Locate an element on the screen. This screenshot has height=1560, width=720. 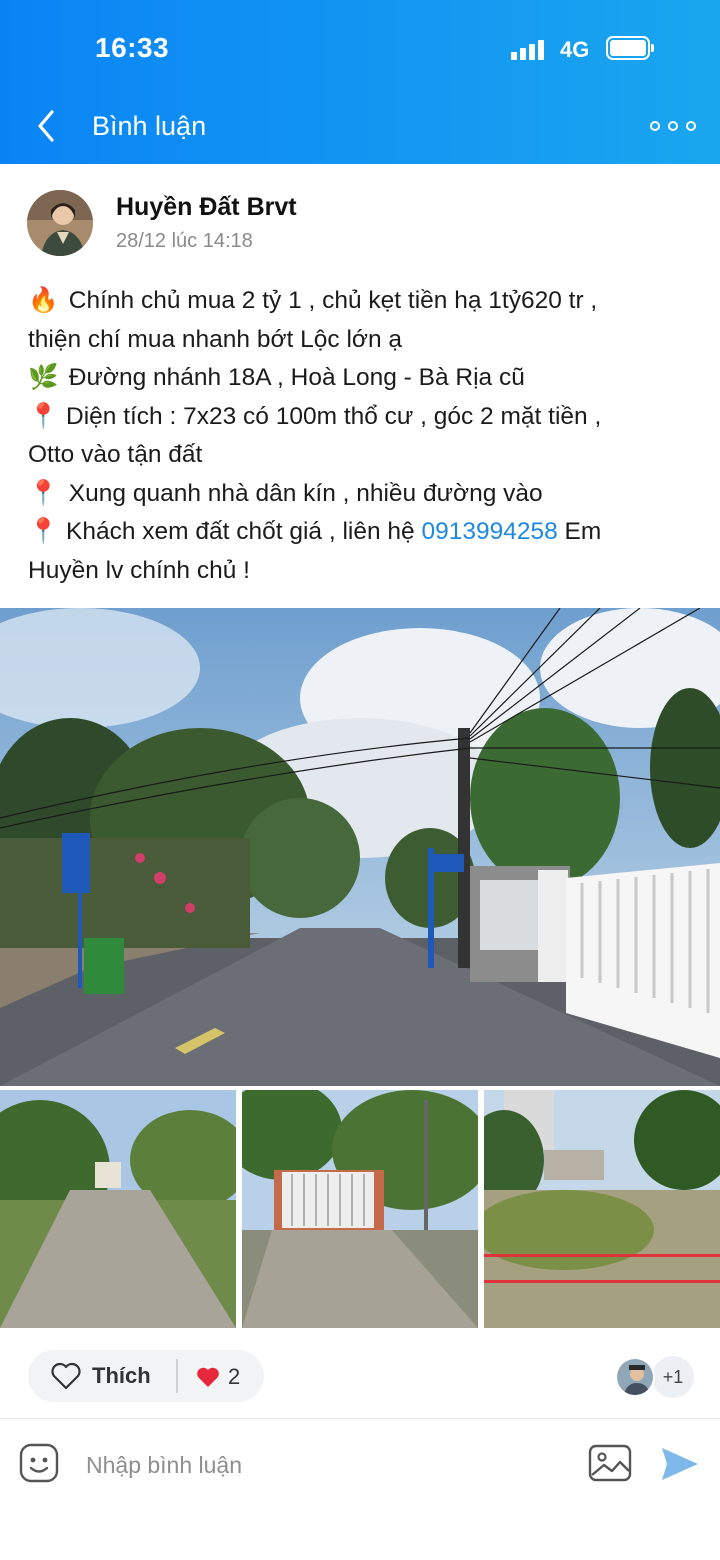
post-line: thiện chí mua nhanh bớt Lộc lớn ạ is located at coordinates (363, 340).